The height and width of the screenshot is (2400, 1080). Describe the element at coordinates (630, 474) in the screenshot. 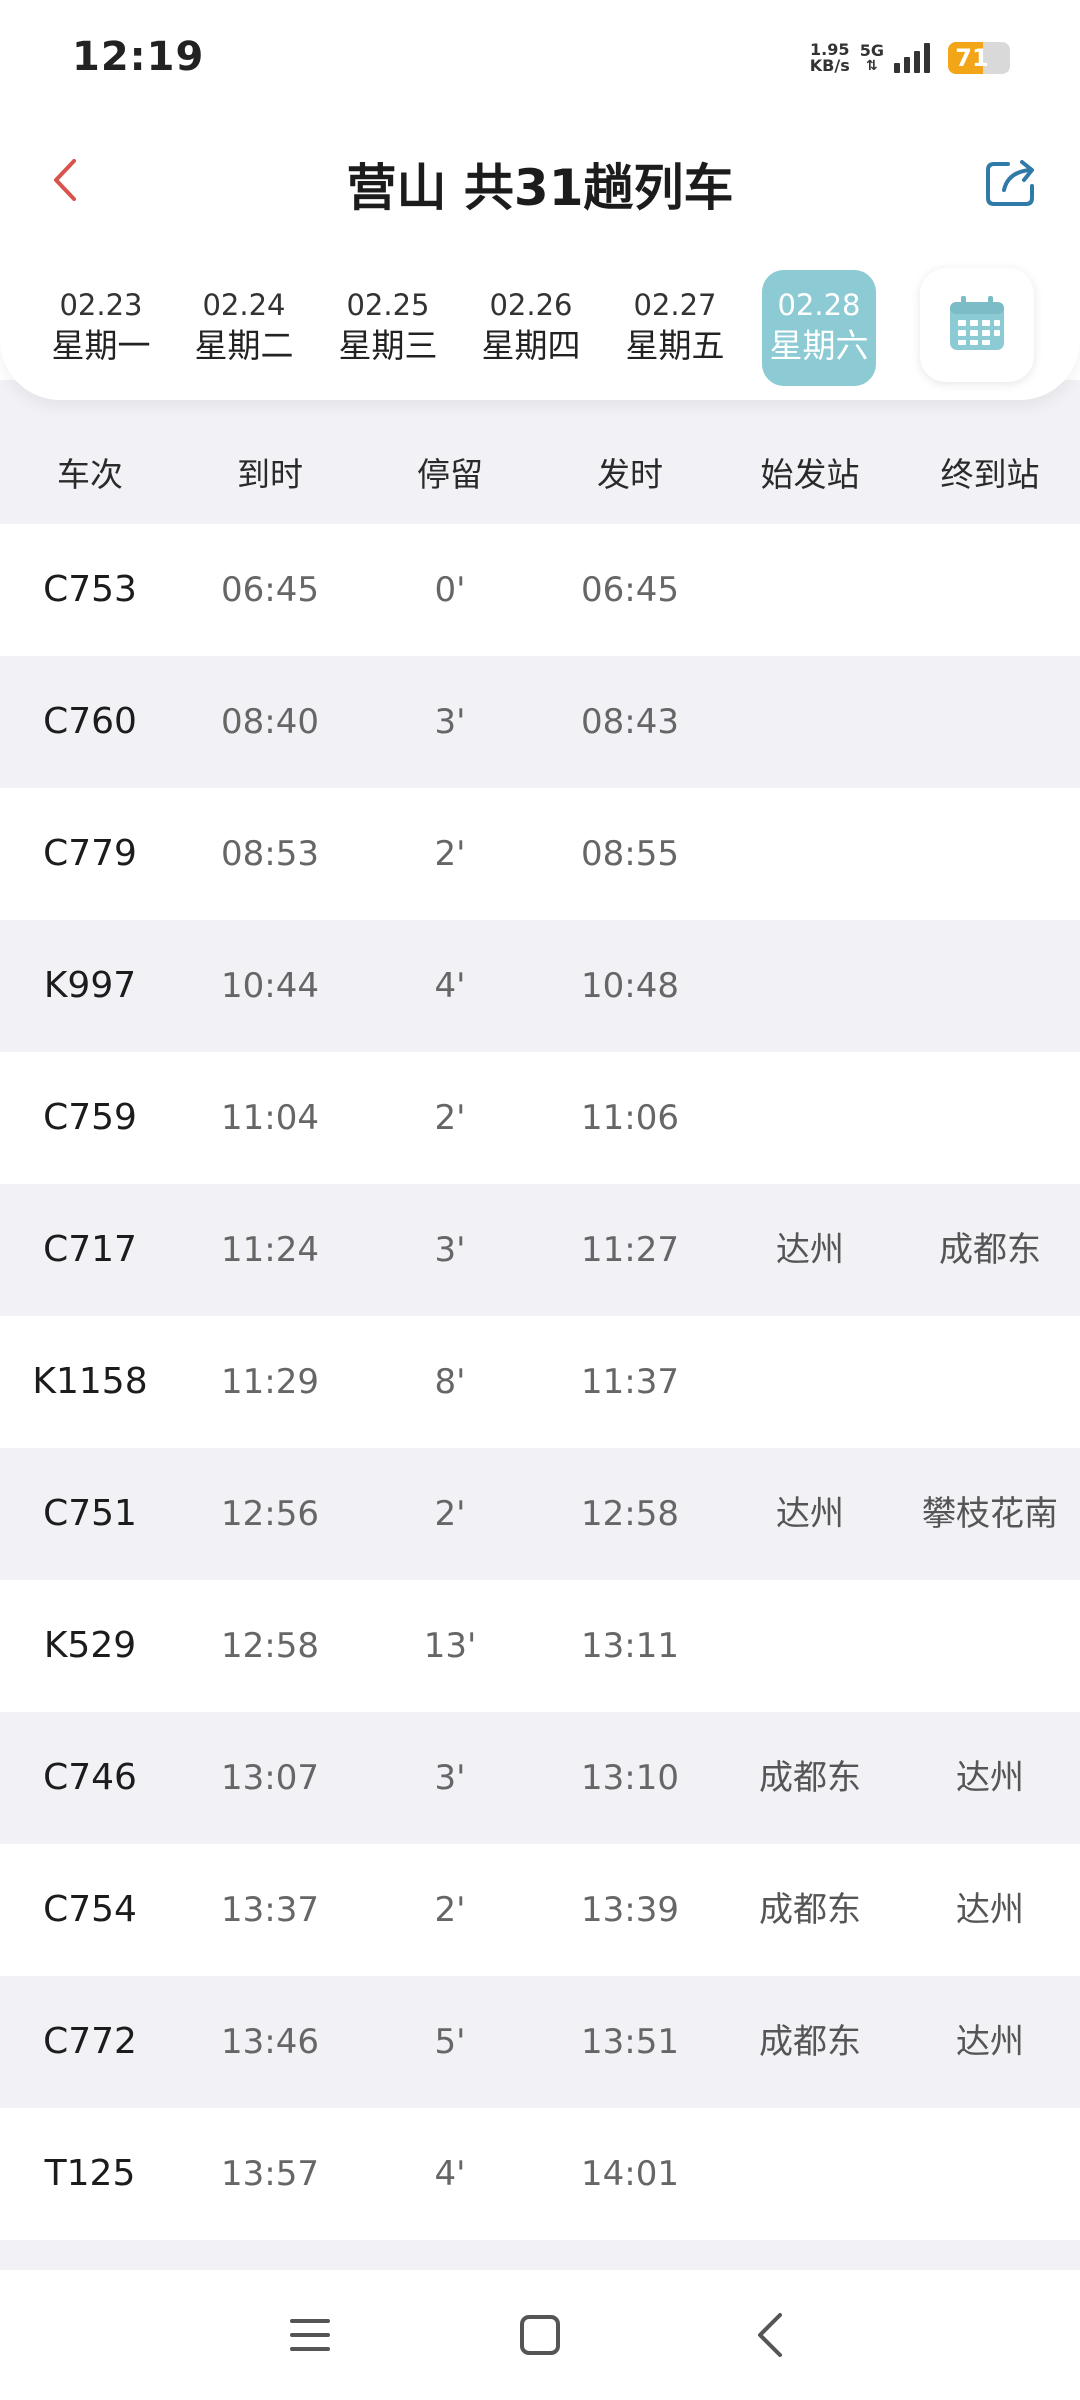

I see `column-header-depart: 发时` at that location.